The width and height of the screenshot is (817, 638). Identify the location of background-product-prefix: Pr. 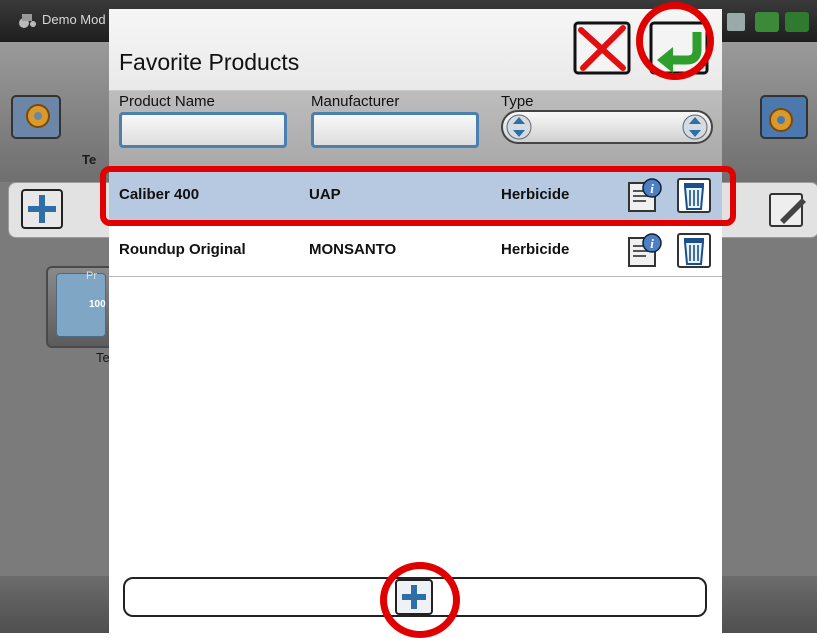
(91, 276).